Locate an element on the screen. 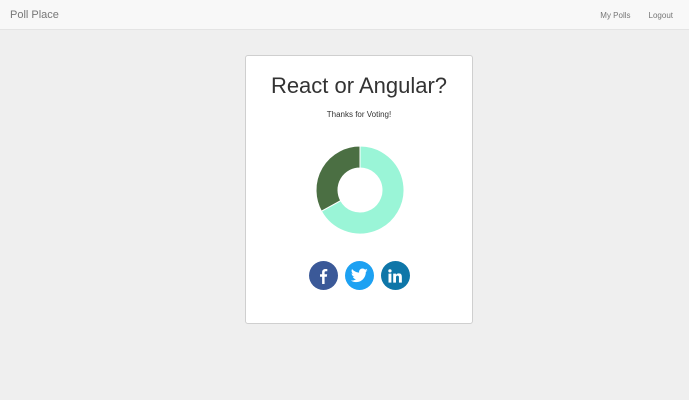 The width and height of the screenshot is (689, 400). logout-link: Logout is located at coordinates (661, 15).